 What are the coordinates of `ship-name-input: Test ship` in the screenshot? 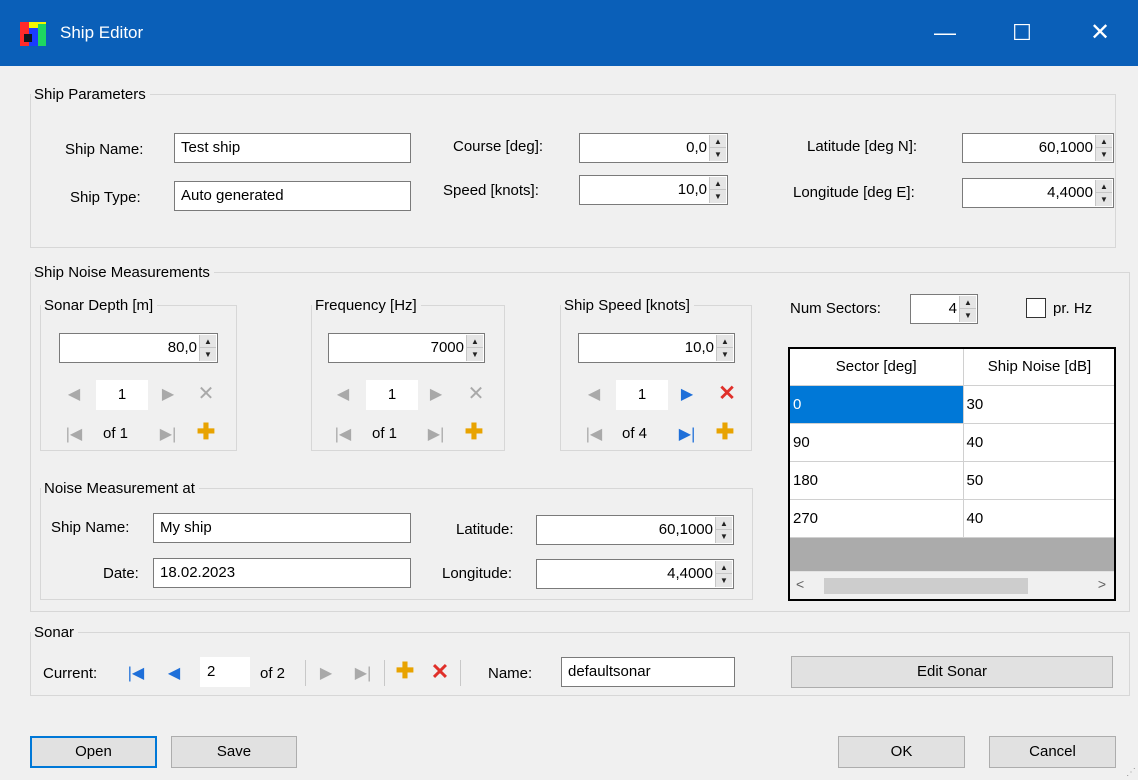 It's located at (292, 148).